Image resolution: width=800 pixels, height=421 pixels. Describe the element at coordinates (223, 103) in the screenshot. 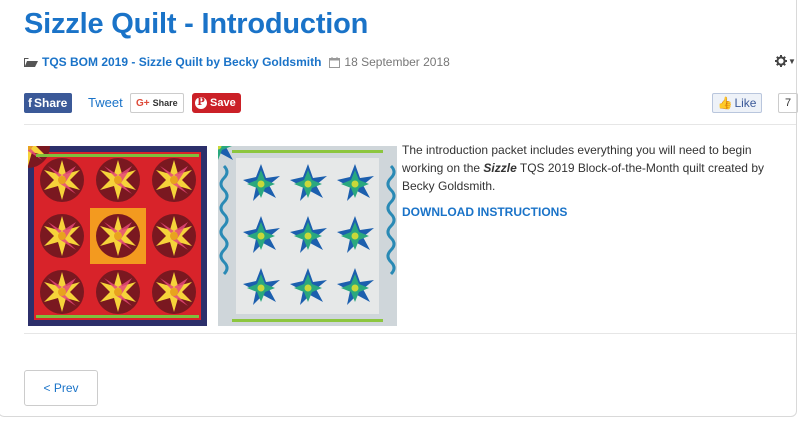

I see `pinterest-save-label: Save` at that location.